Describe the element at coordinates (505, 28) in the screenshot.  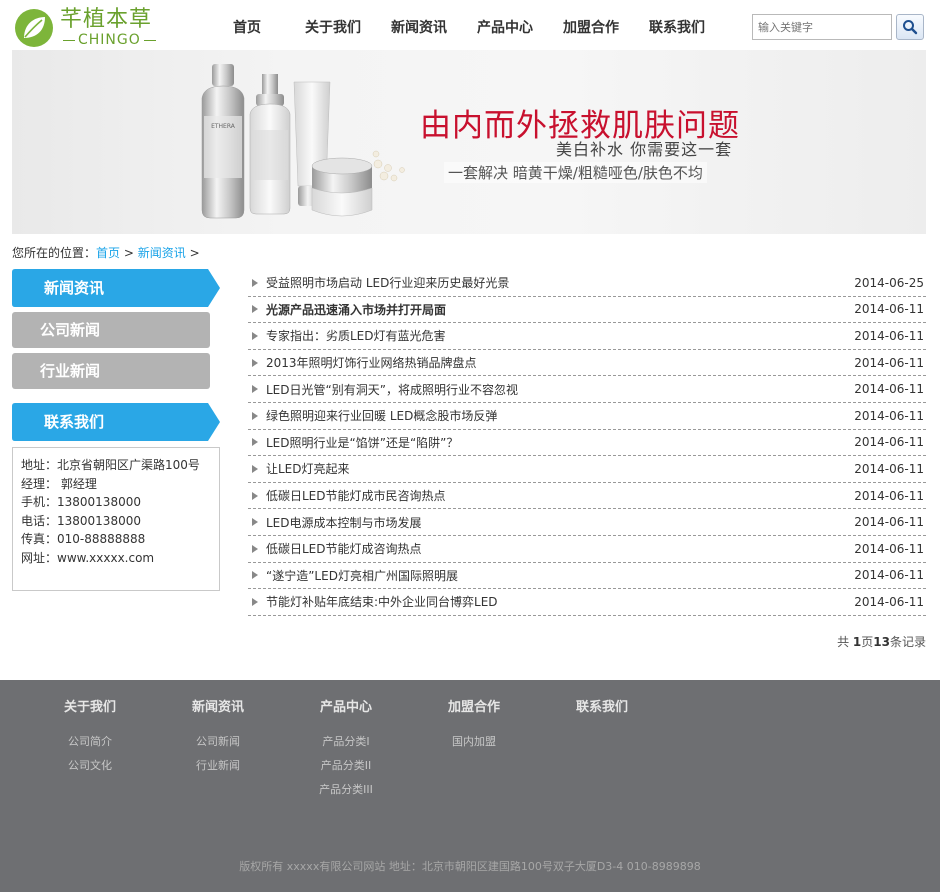
I see `nav-products: 产品中心` at that location.